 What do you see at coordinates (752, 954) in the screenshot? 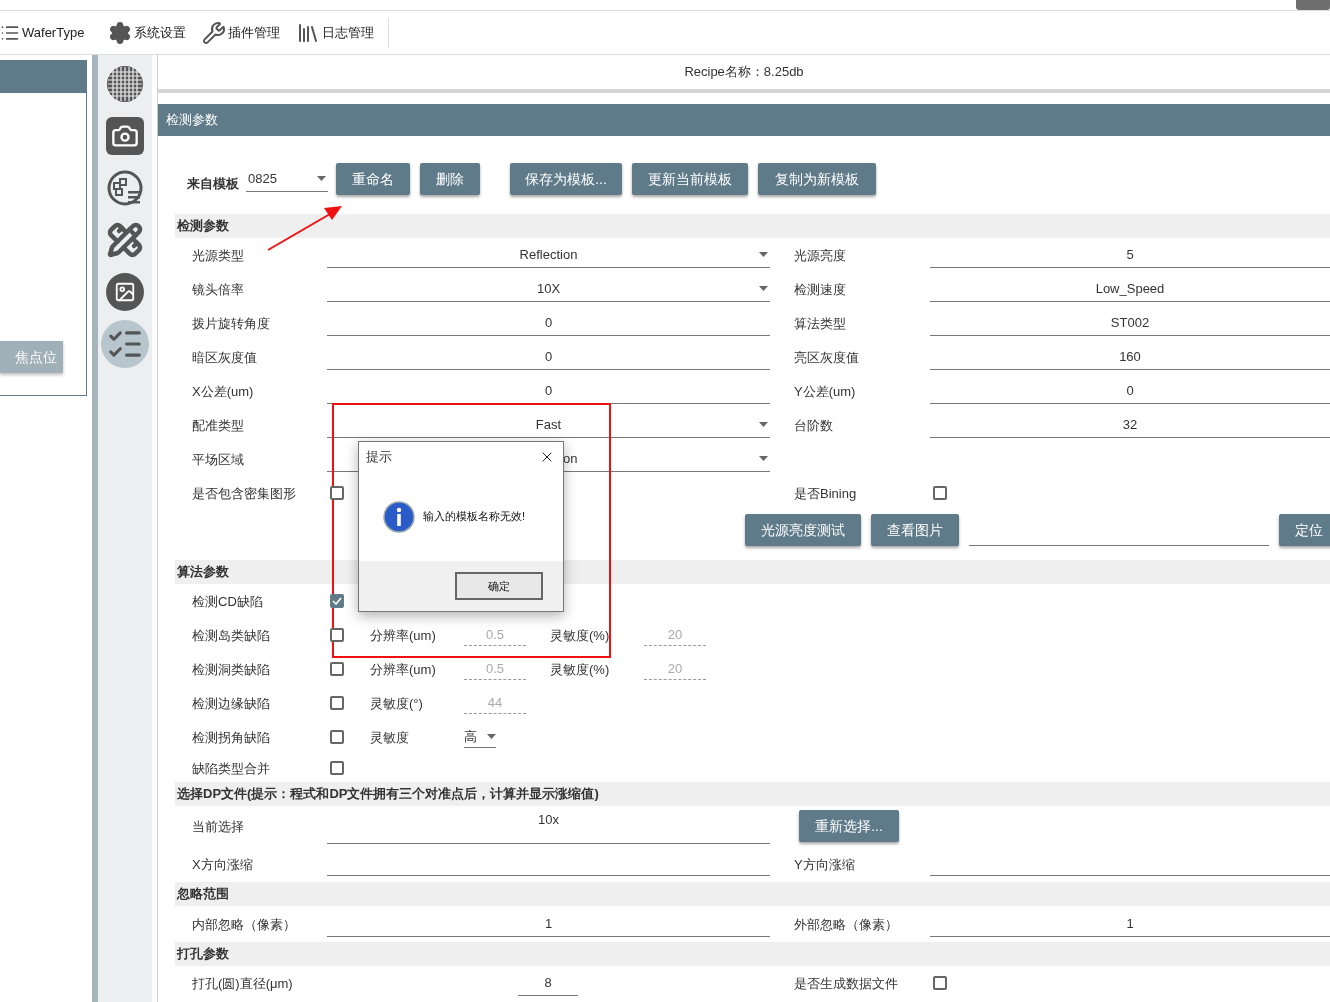
I see `section-header: 打孔参数` at bounding box center [752, 954].